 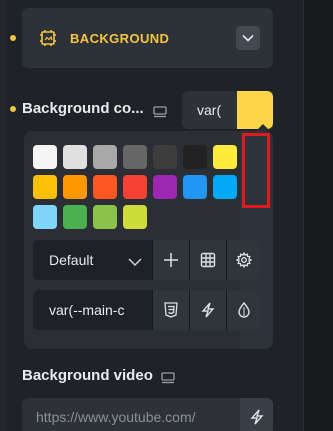 I want to click on section-title: BACKGROUND, so click(x=120, y=38).